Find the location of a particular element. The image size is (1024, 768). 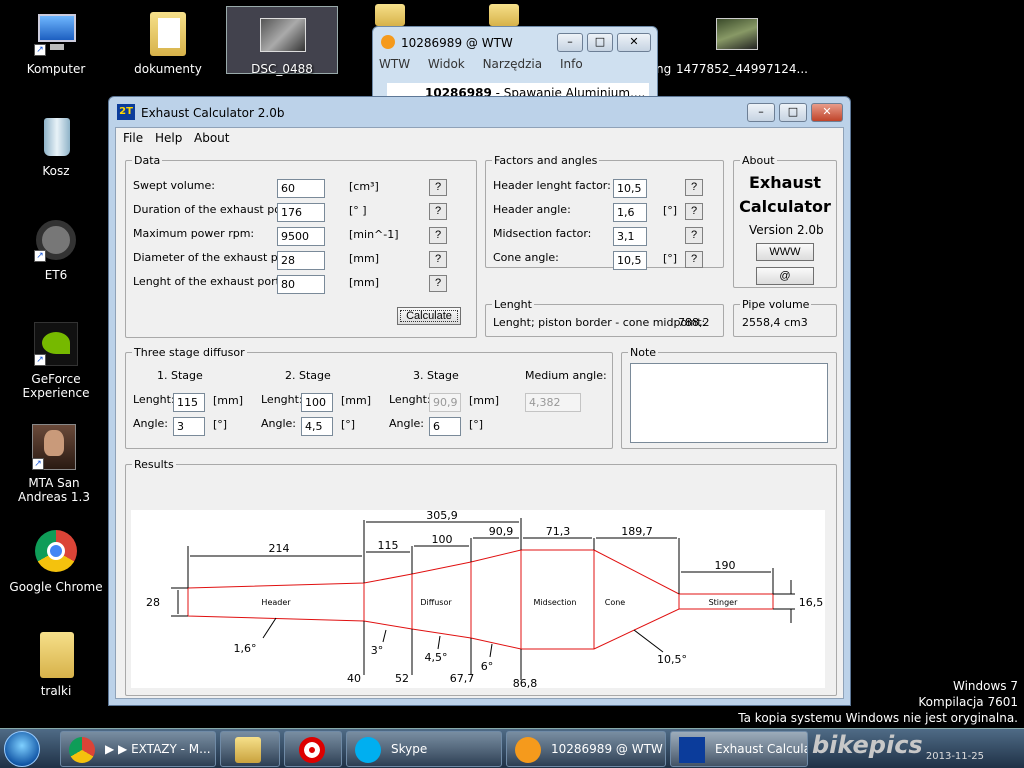

taskbar-explorer-button is located at coordinates (250, 749).